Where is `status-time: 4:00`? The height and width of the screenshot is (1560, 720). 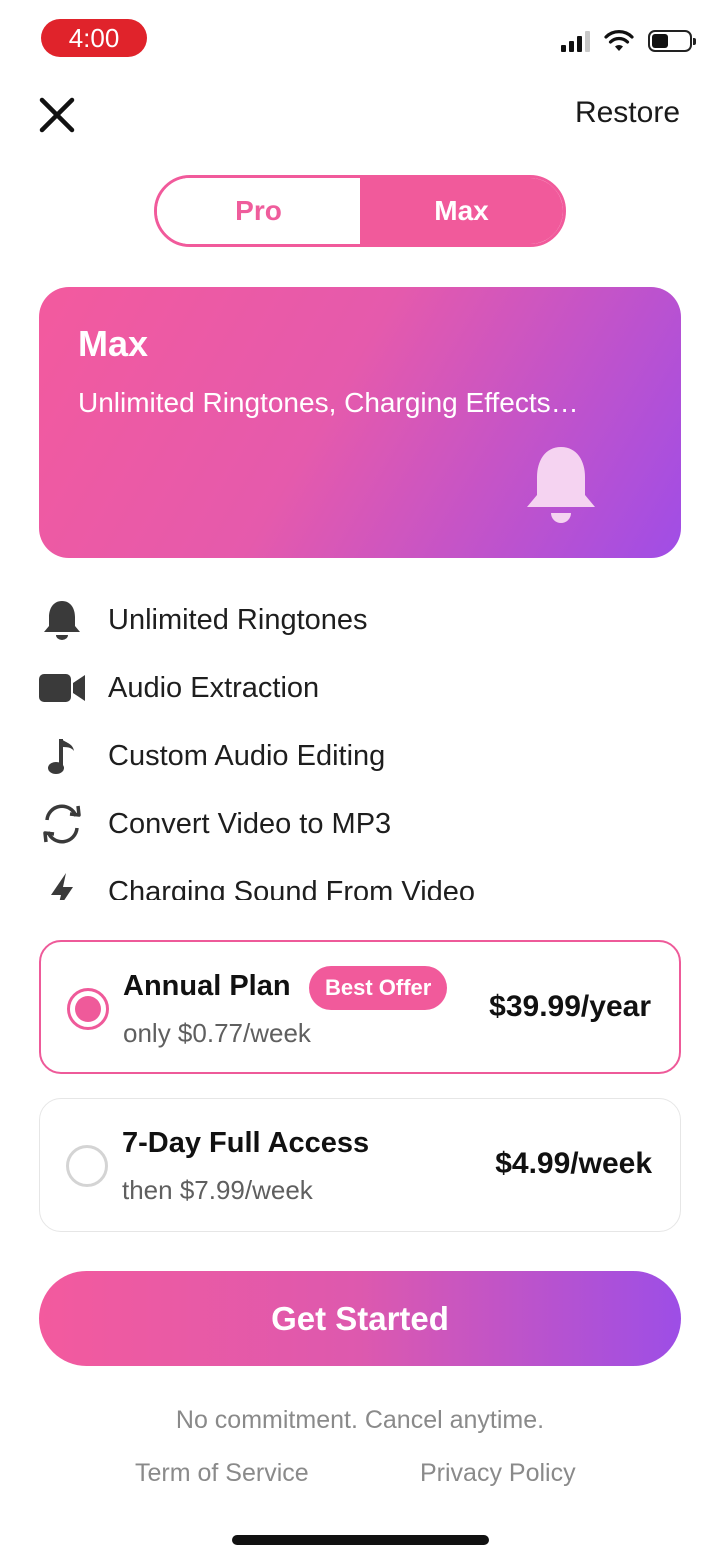
status-time: 4:00 is located at coordinates (94, 38).